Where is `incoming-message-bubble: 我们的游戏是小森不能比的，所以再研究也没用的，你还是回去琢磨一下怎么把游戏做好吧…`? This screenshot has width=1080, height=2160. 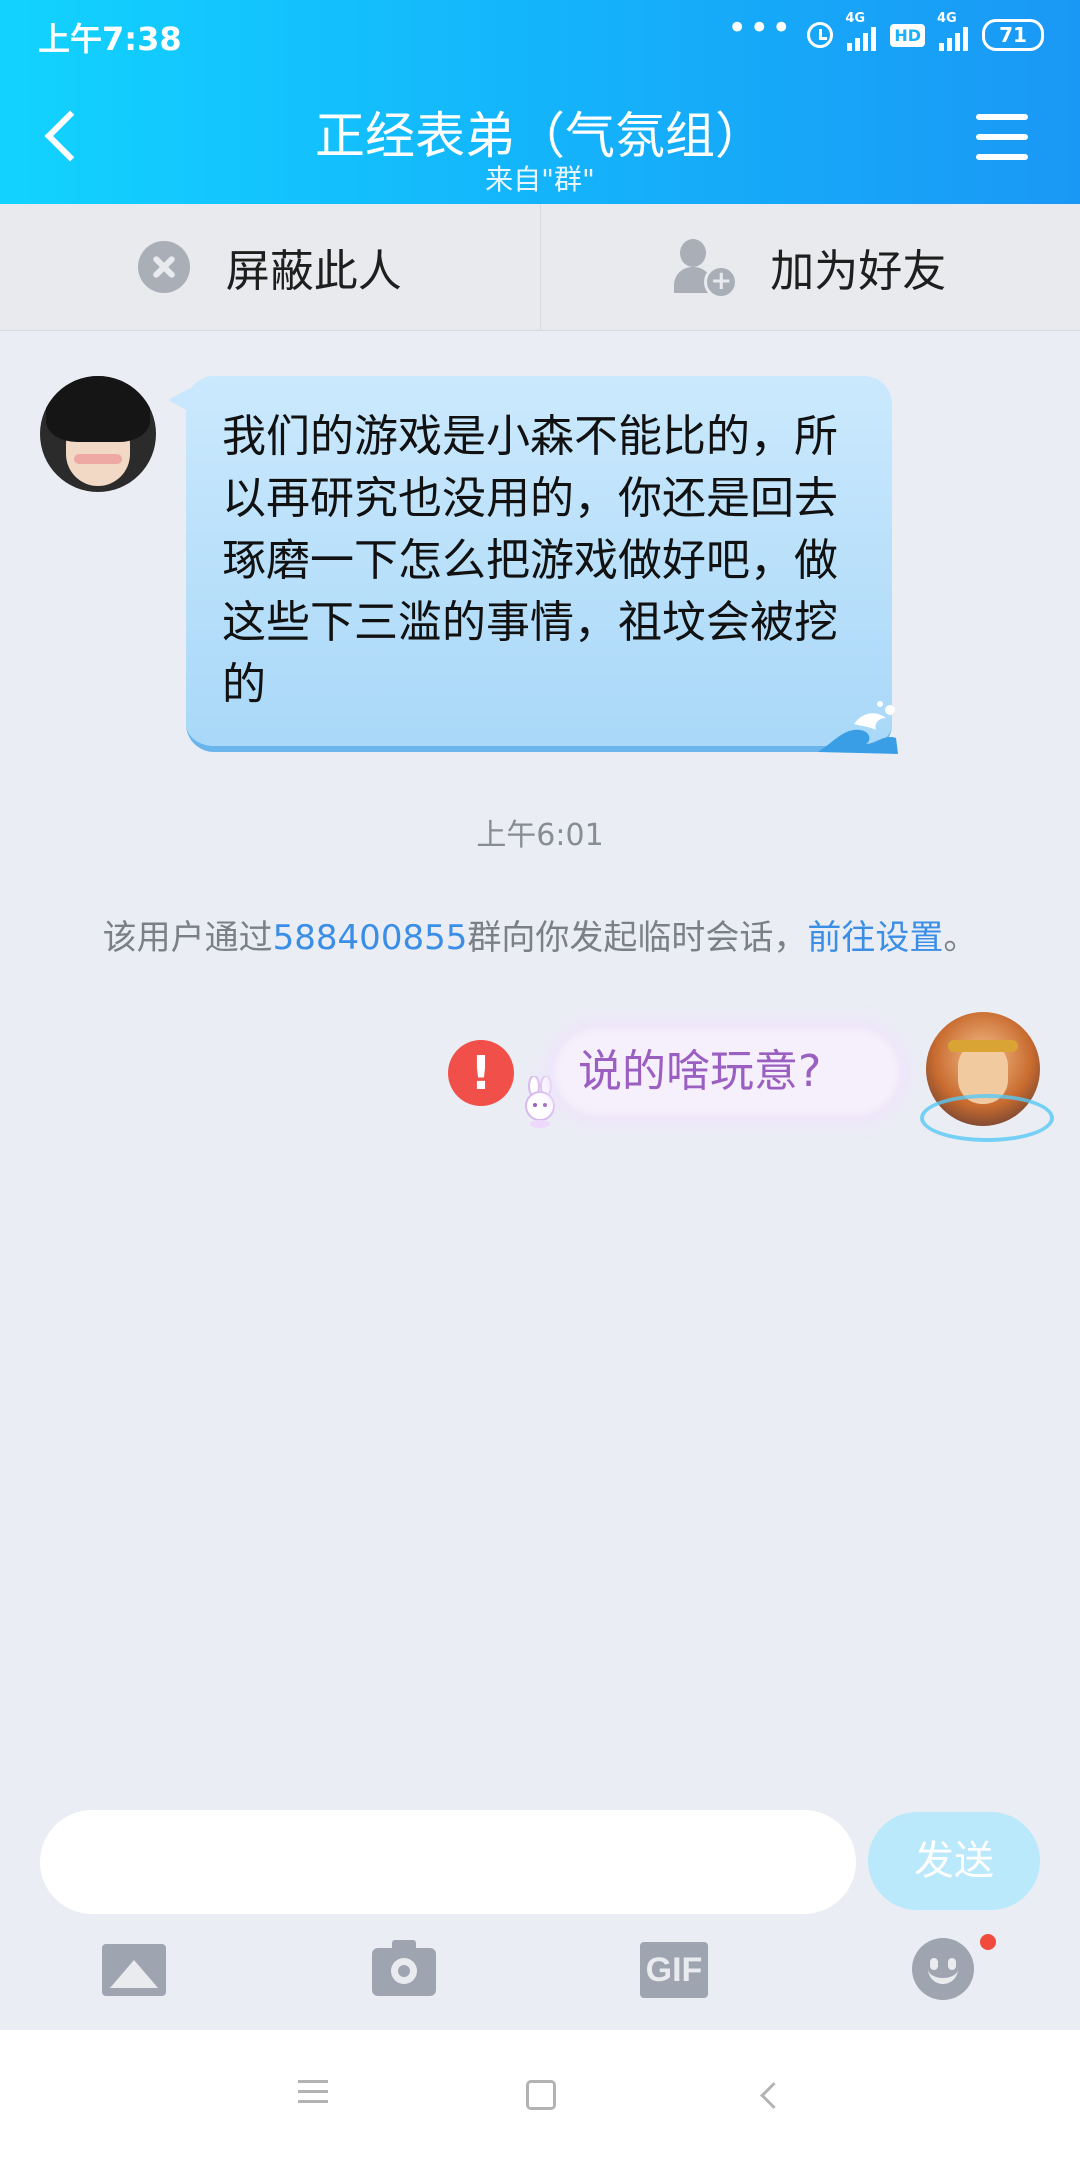 incoming-message-bubble: 我们的游戏是小森不能比的，所以再研究也没用的，你还是回去琢磨一下怎么把游戏做好吧… is located at coordinates (533, 565).